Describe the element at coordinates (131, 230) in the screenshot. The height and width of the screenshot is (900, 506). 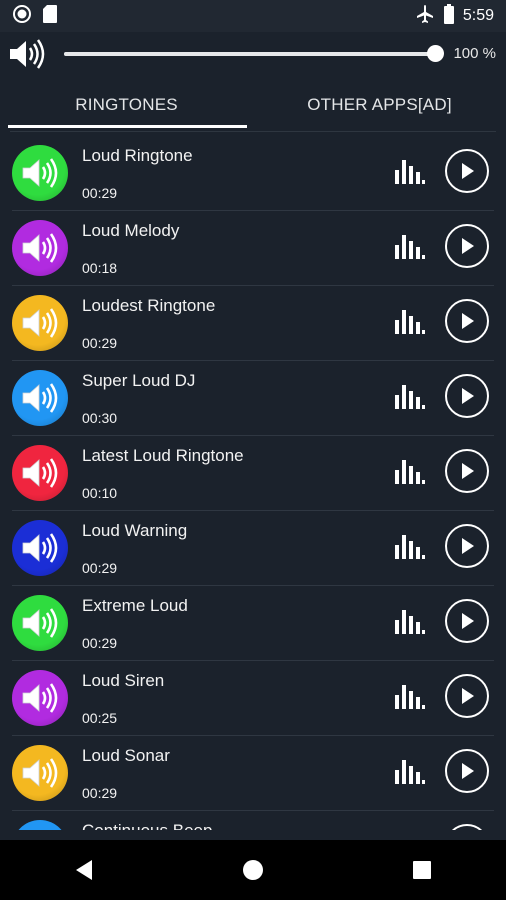
I see `ringtone-title: Loud Melody` at that location.